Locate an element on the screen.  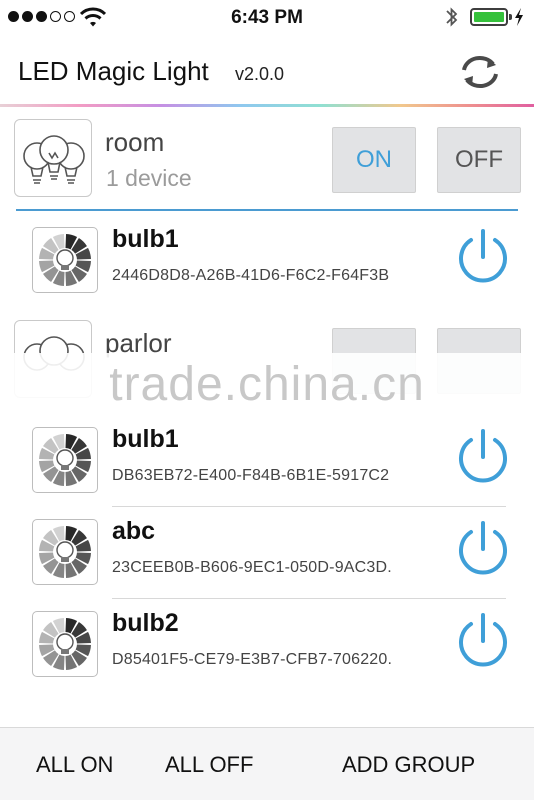
navbar: LED Magic Light v2.0.0 is located at coordinates (267, 71).